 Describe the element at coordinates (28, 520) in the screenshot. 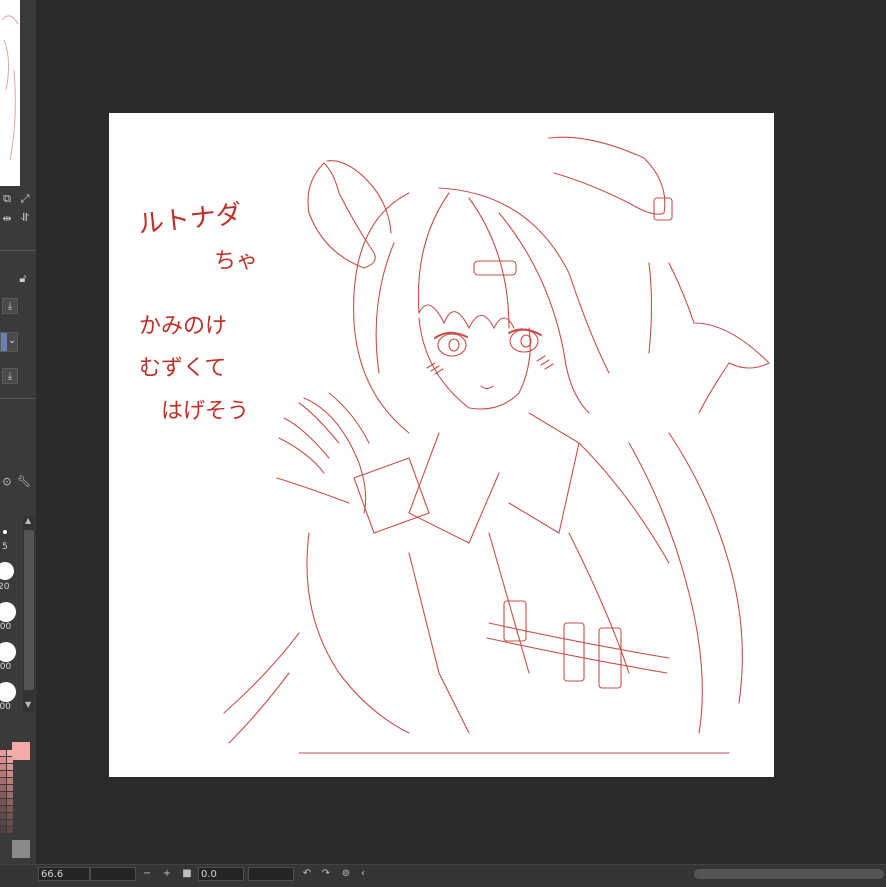

I see `scroll-up-icon: ▲` at that location.